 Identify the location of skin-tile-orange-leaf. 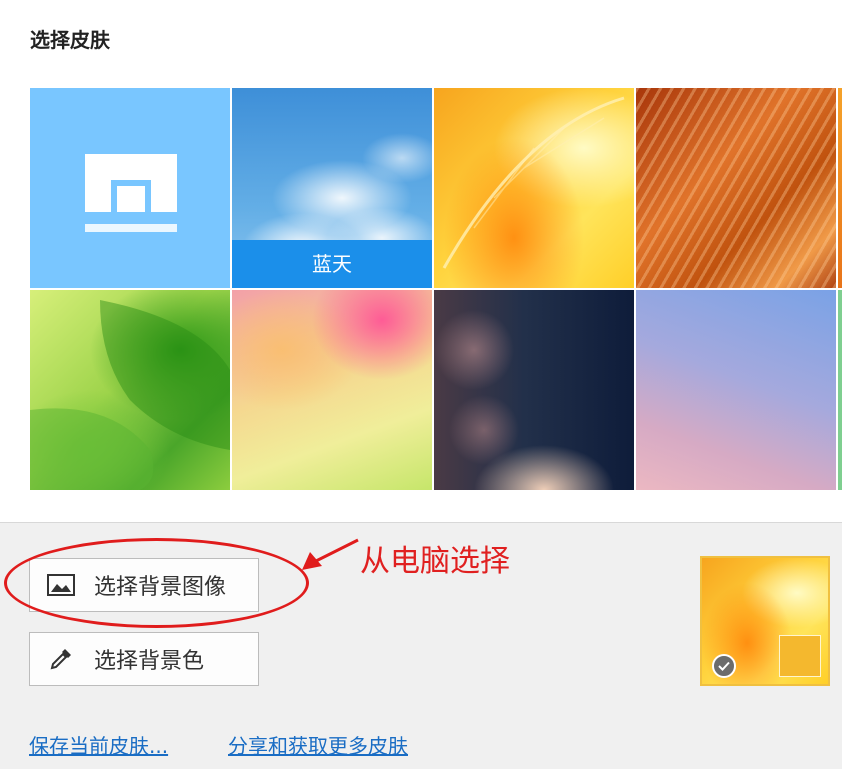
(534, 188).